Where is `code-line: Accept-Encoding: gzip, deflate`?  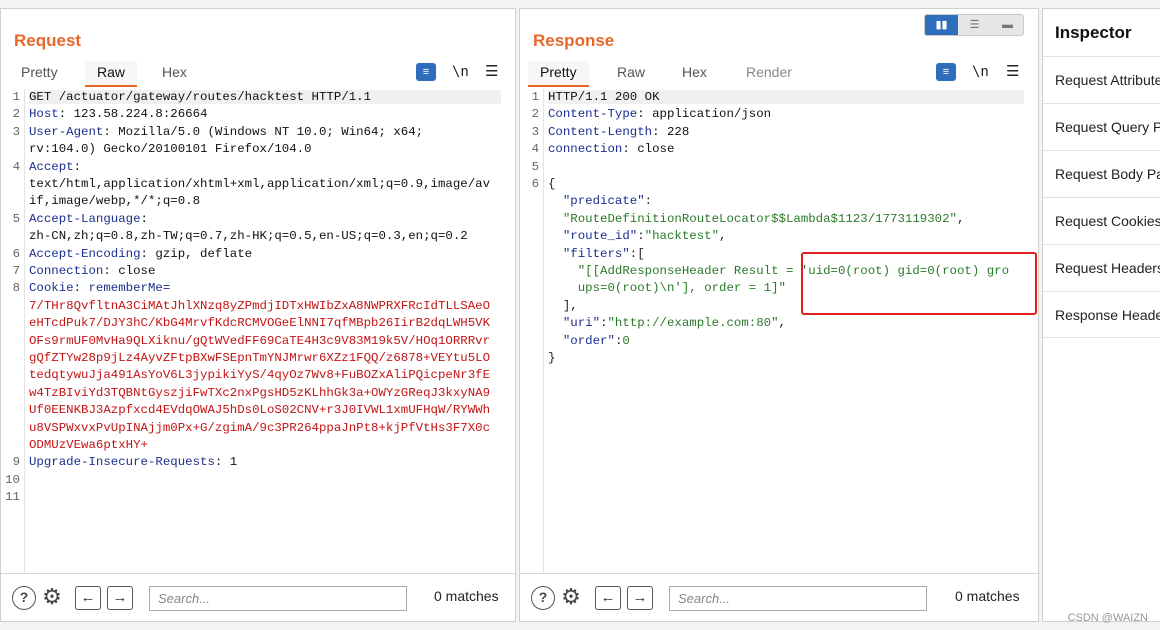 code-line: Accept-Encoding: gzip, deflate is located at coordinates (140, 254).